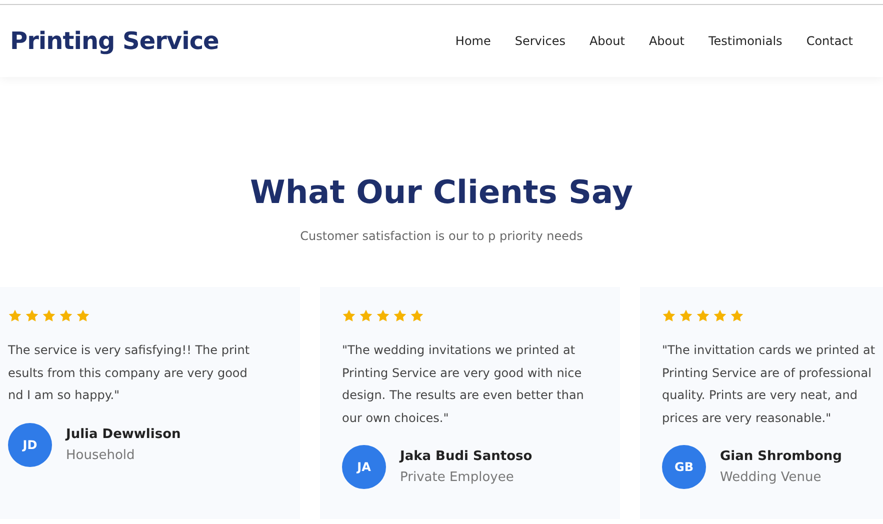 The image size is (883, 524). What do you see at coordinates (769, 384) in the screenshot?
I see `testimonial-quote: "The invittation cards we printed at Printing Service are of professional quality. Prints are very neat, and prices are very reasonable."` at bounding box center [769, 384].